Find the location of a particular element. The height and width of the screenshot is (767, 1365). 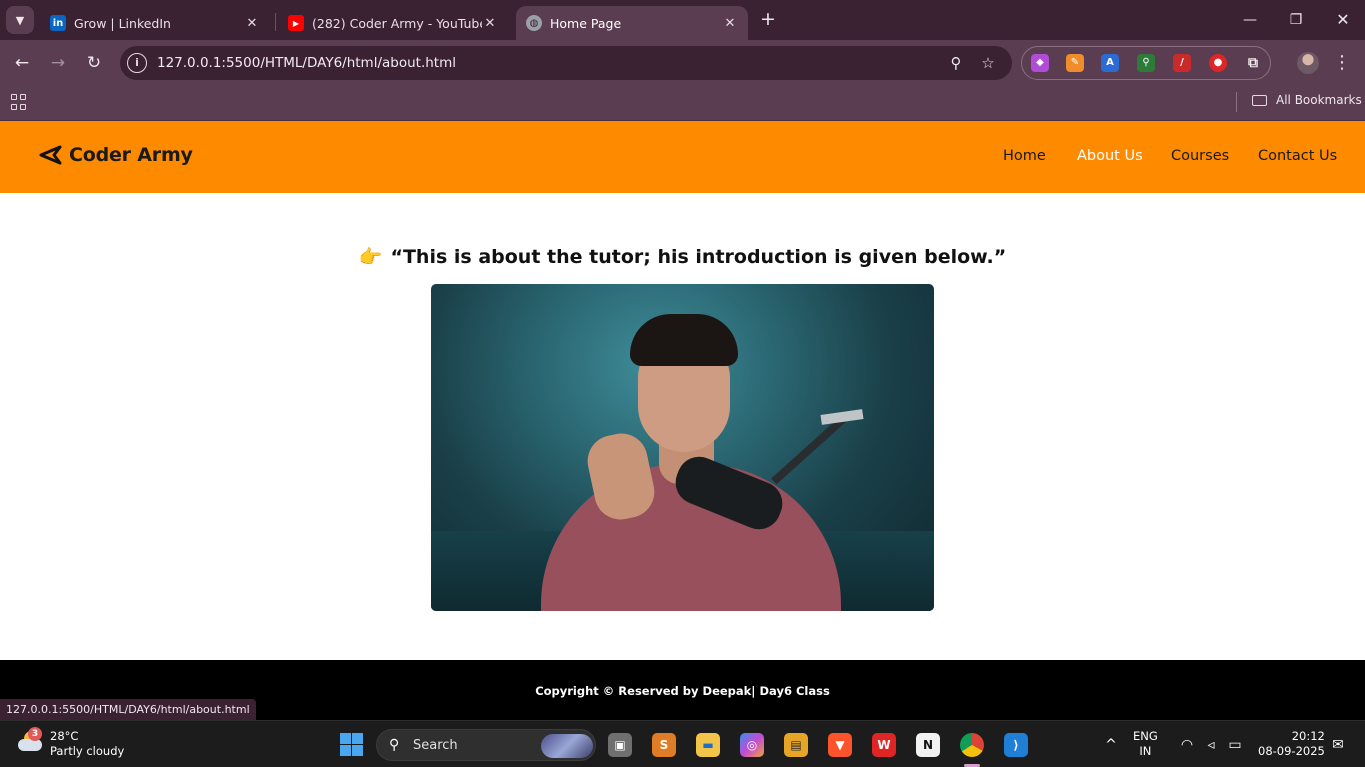

extension-icon: ⚲ is located at coordinates (1146, 63).